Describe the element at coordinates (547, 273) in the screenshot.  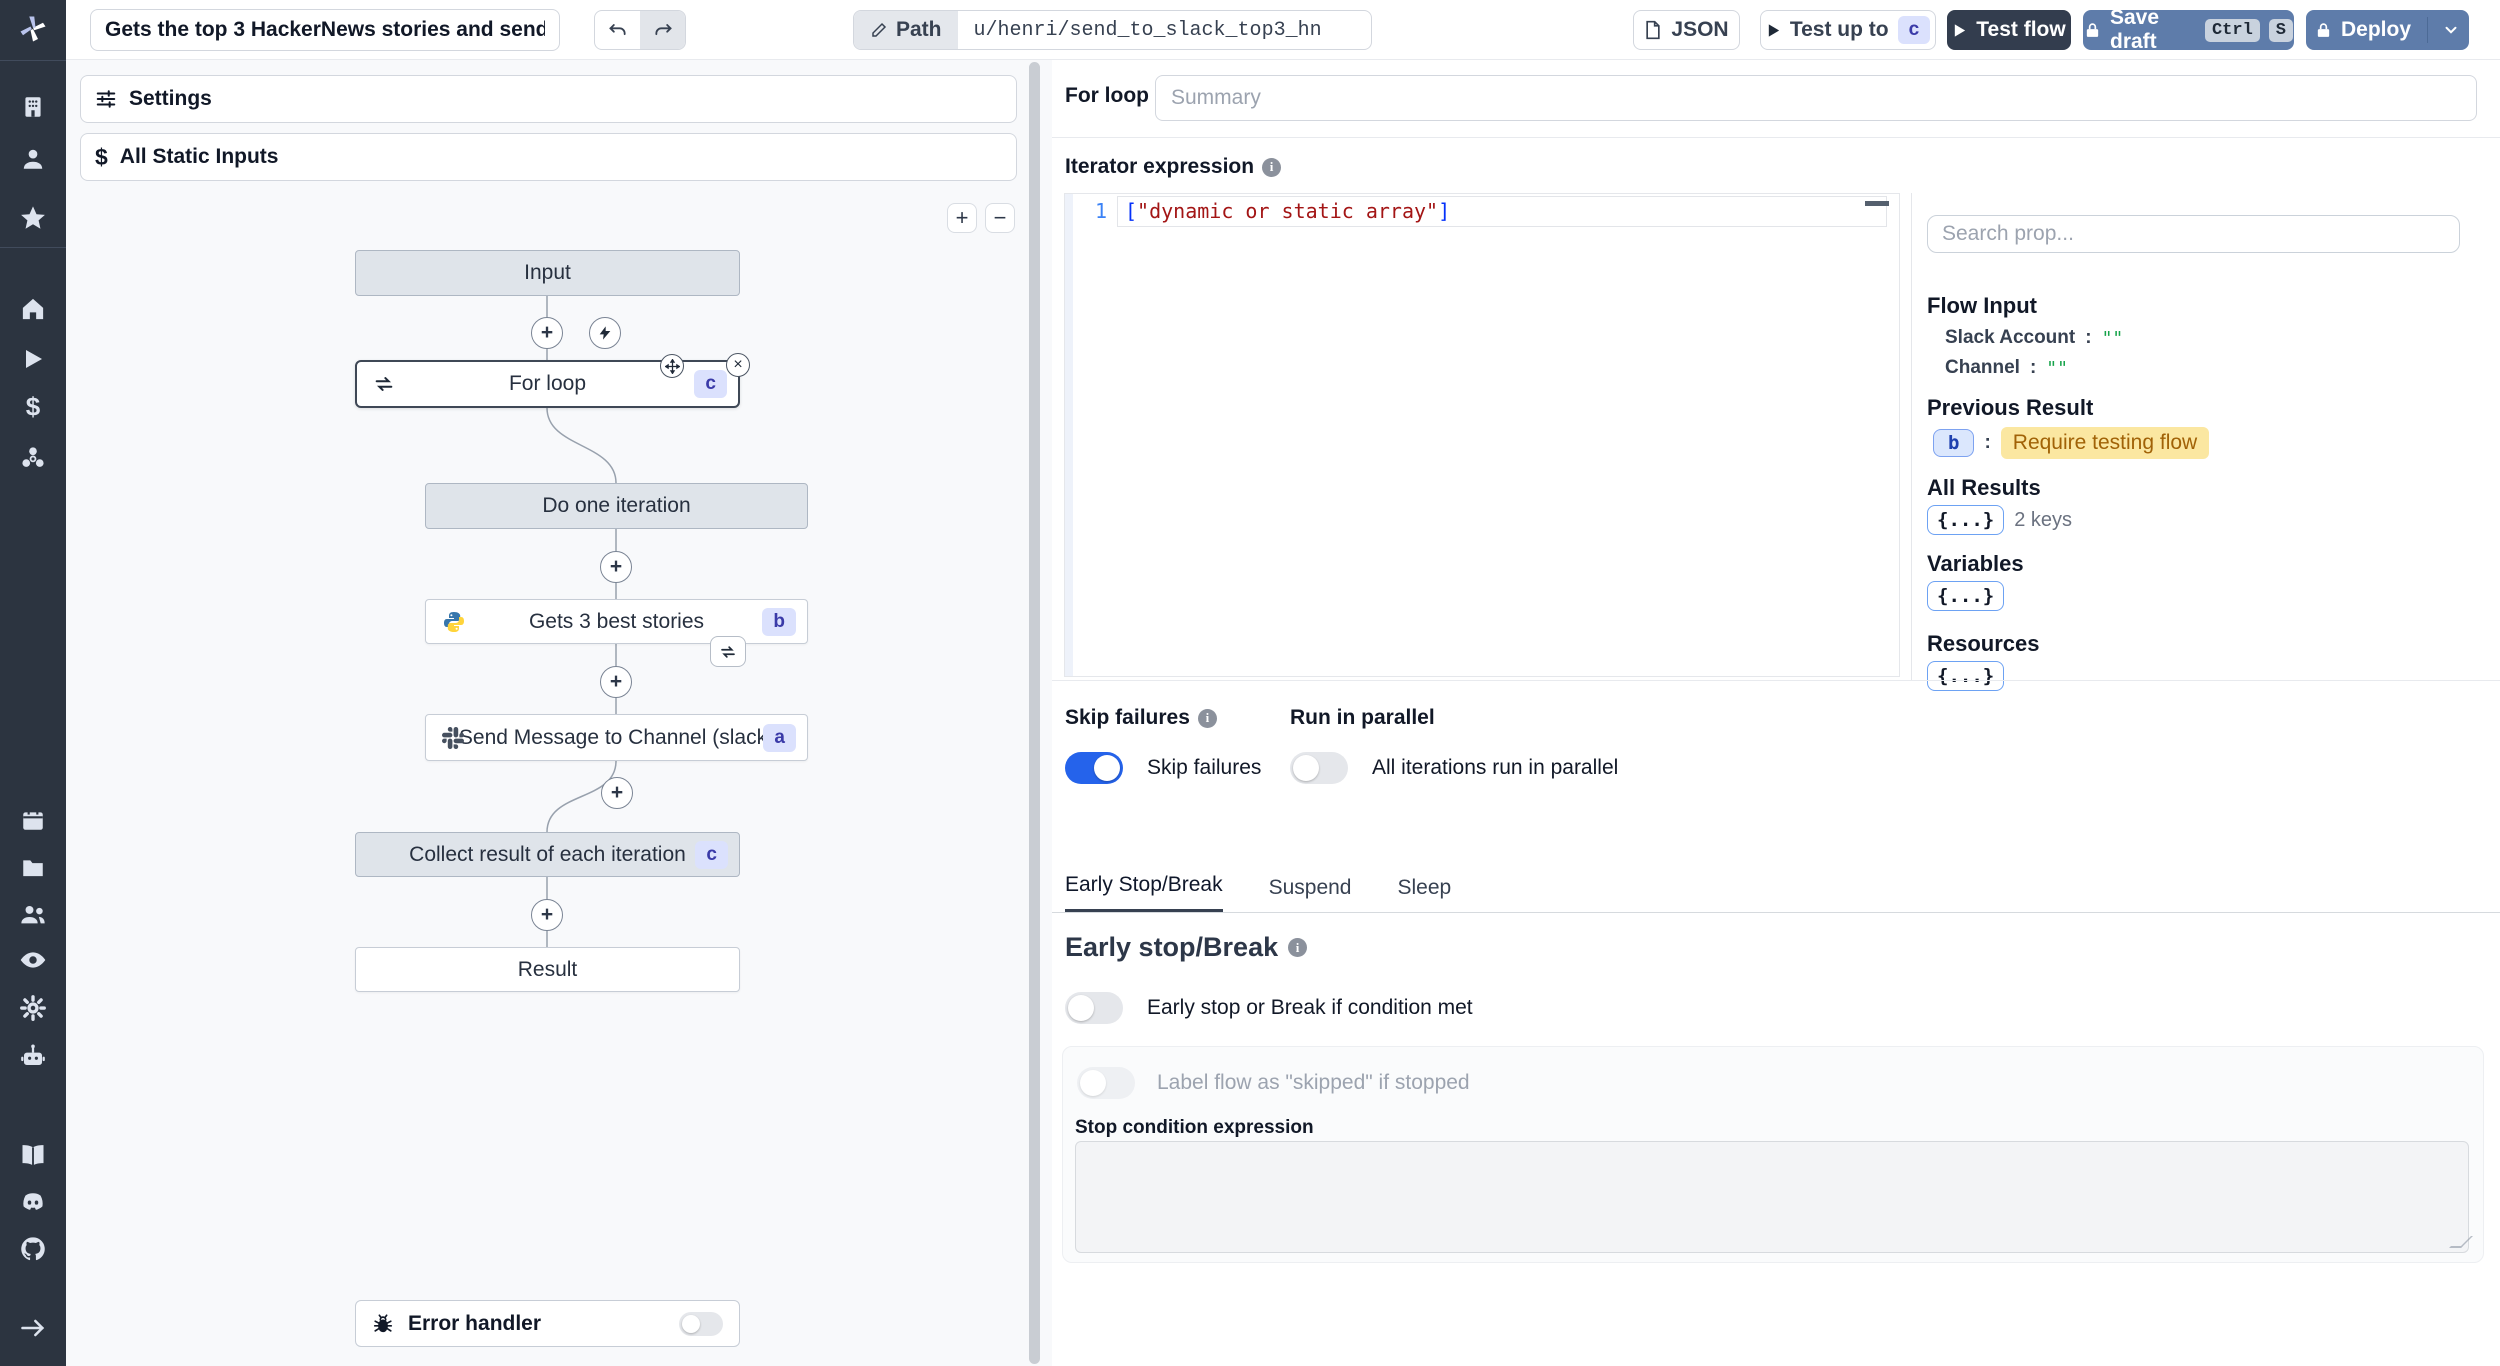
I see `node-input: Input` at that location.